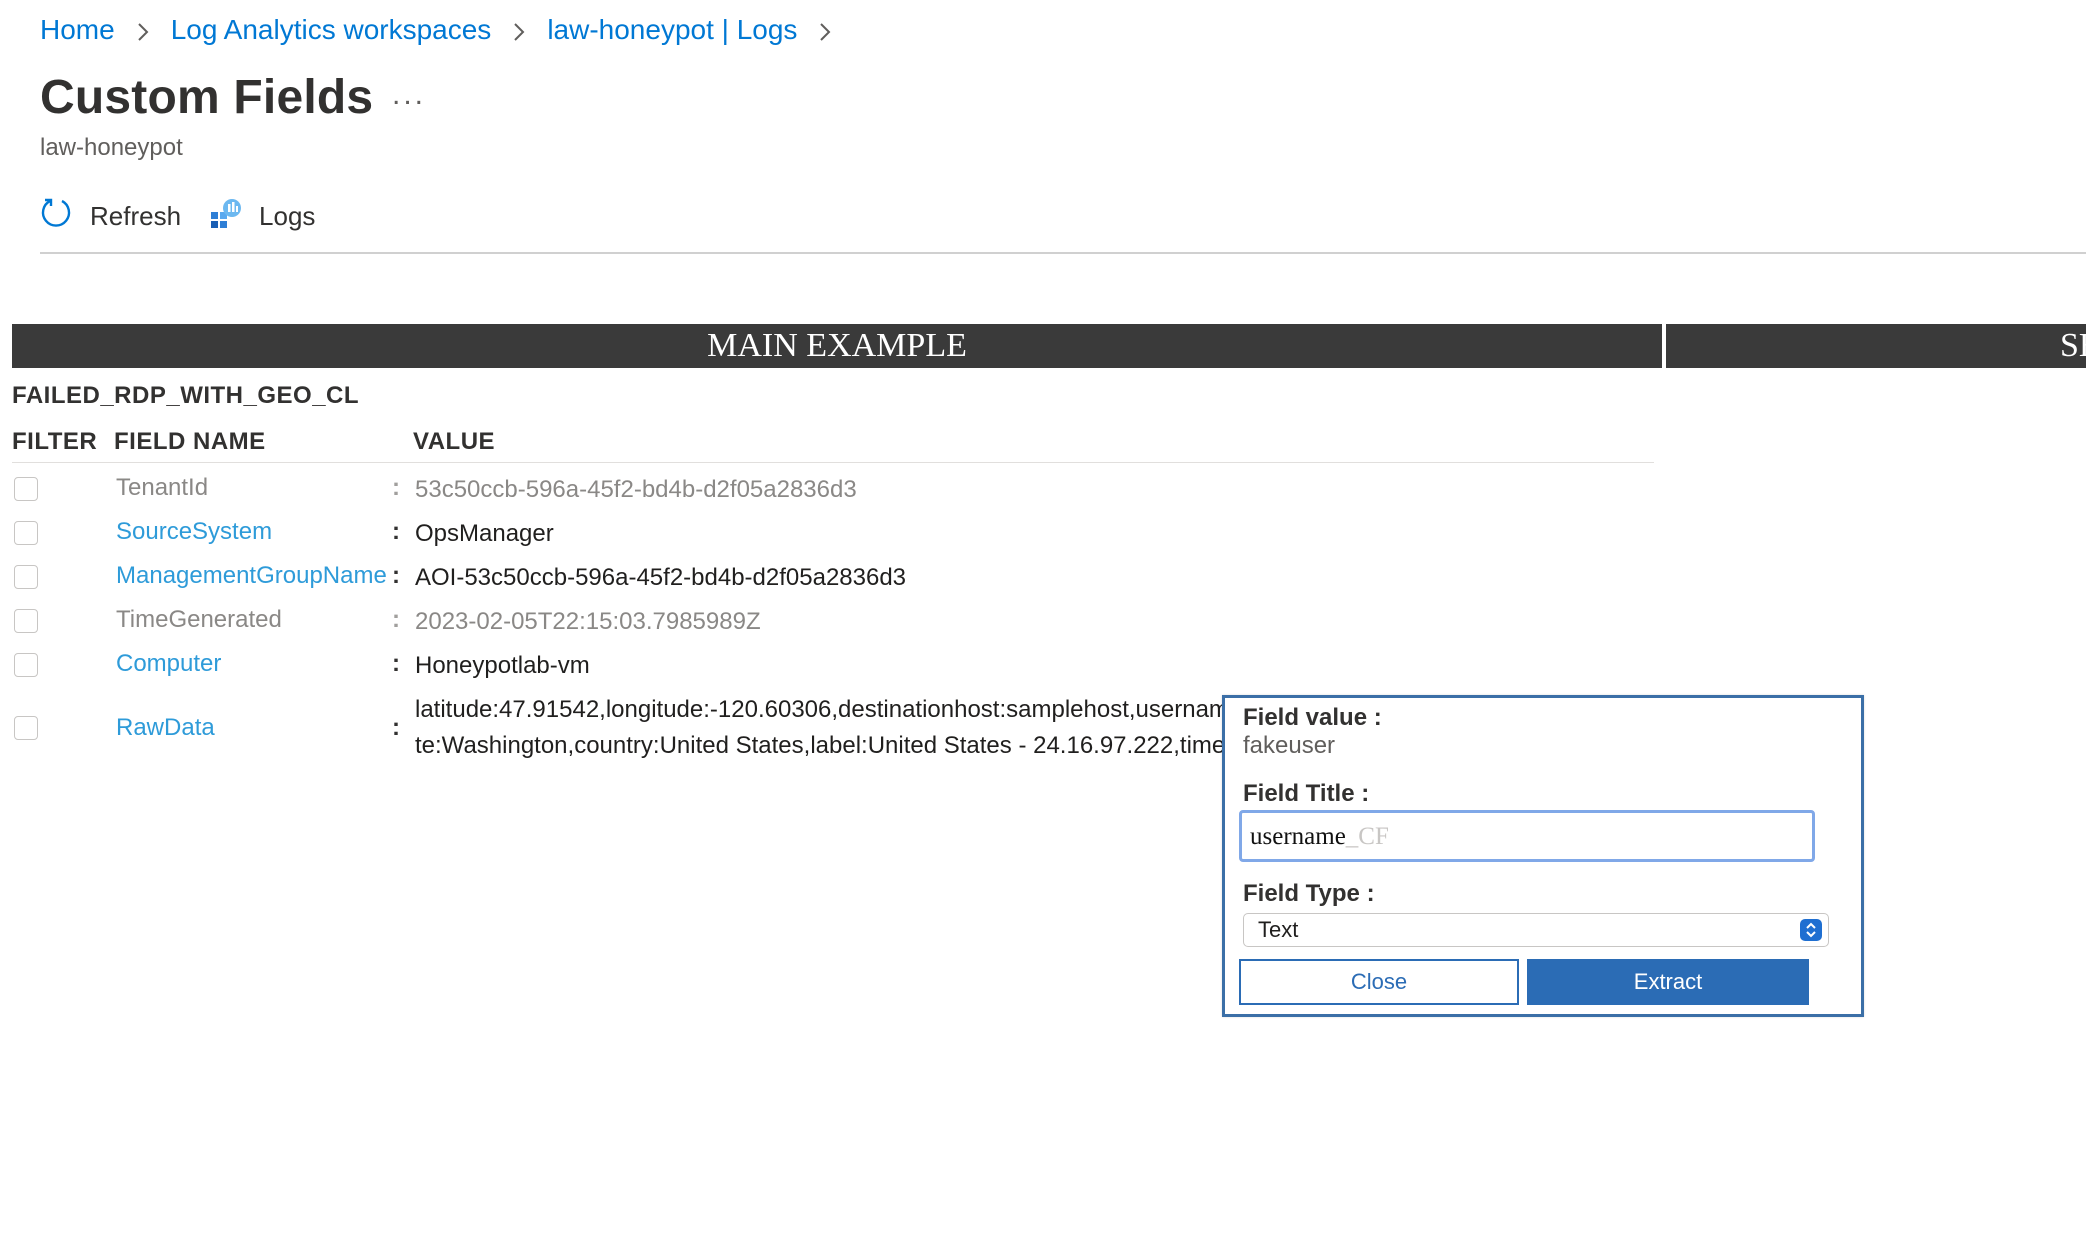 The image size is (2086, 1234). I want to click on field-value: Honeypotlab-vm, so click(502, 666).